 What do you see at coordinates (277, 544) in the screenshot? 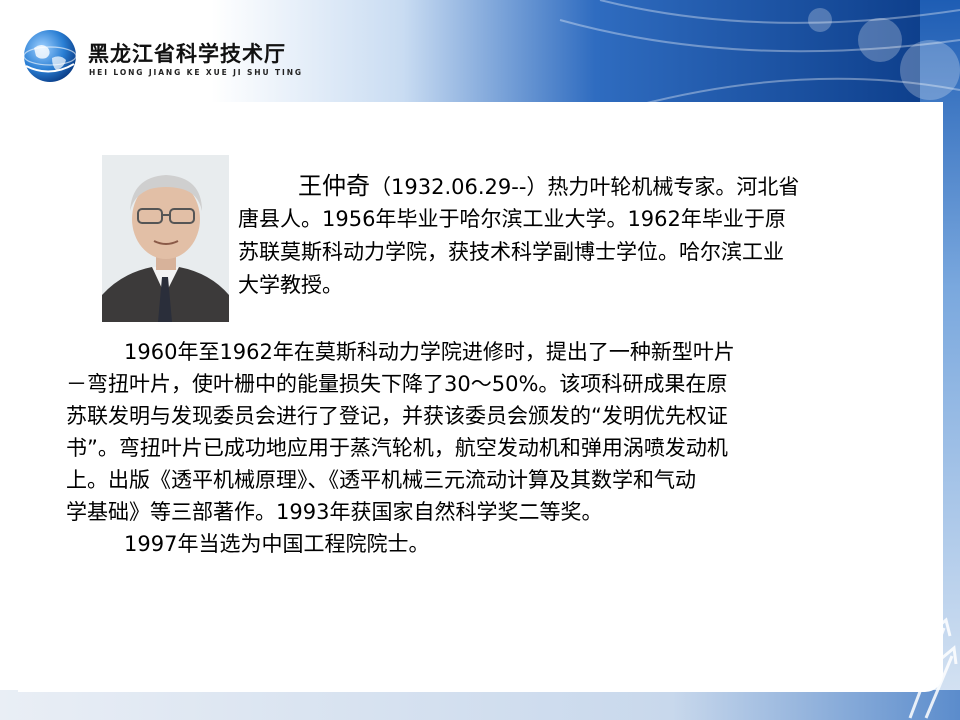
I see `body-line-text: 1997年当选为中国工程院院士。` at bounding box center [277, 544].